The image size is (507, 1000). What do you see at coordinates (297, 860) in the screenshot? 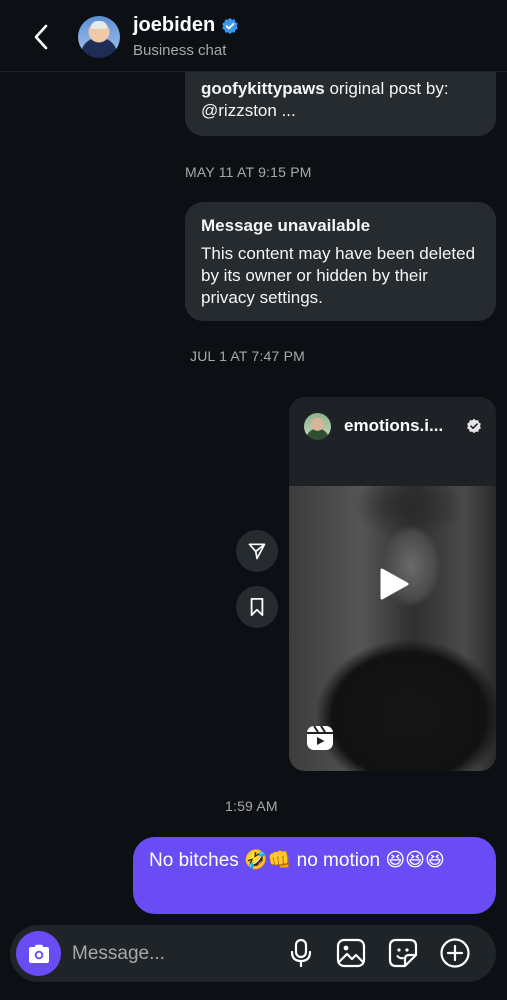
I see `outgoing-message-text: No bitches 🤣👊 no motion 😆😆😆` at bounding box center [297, 860].